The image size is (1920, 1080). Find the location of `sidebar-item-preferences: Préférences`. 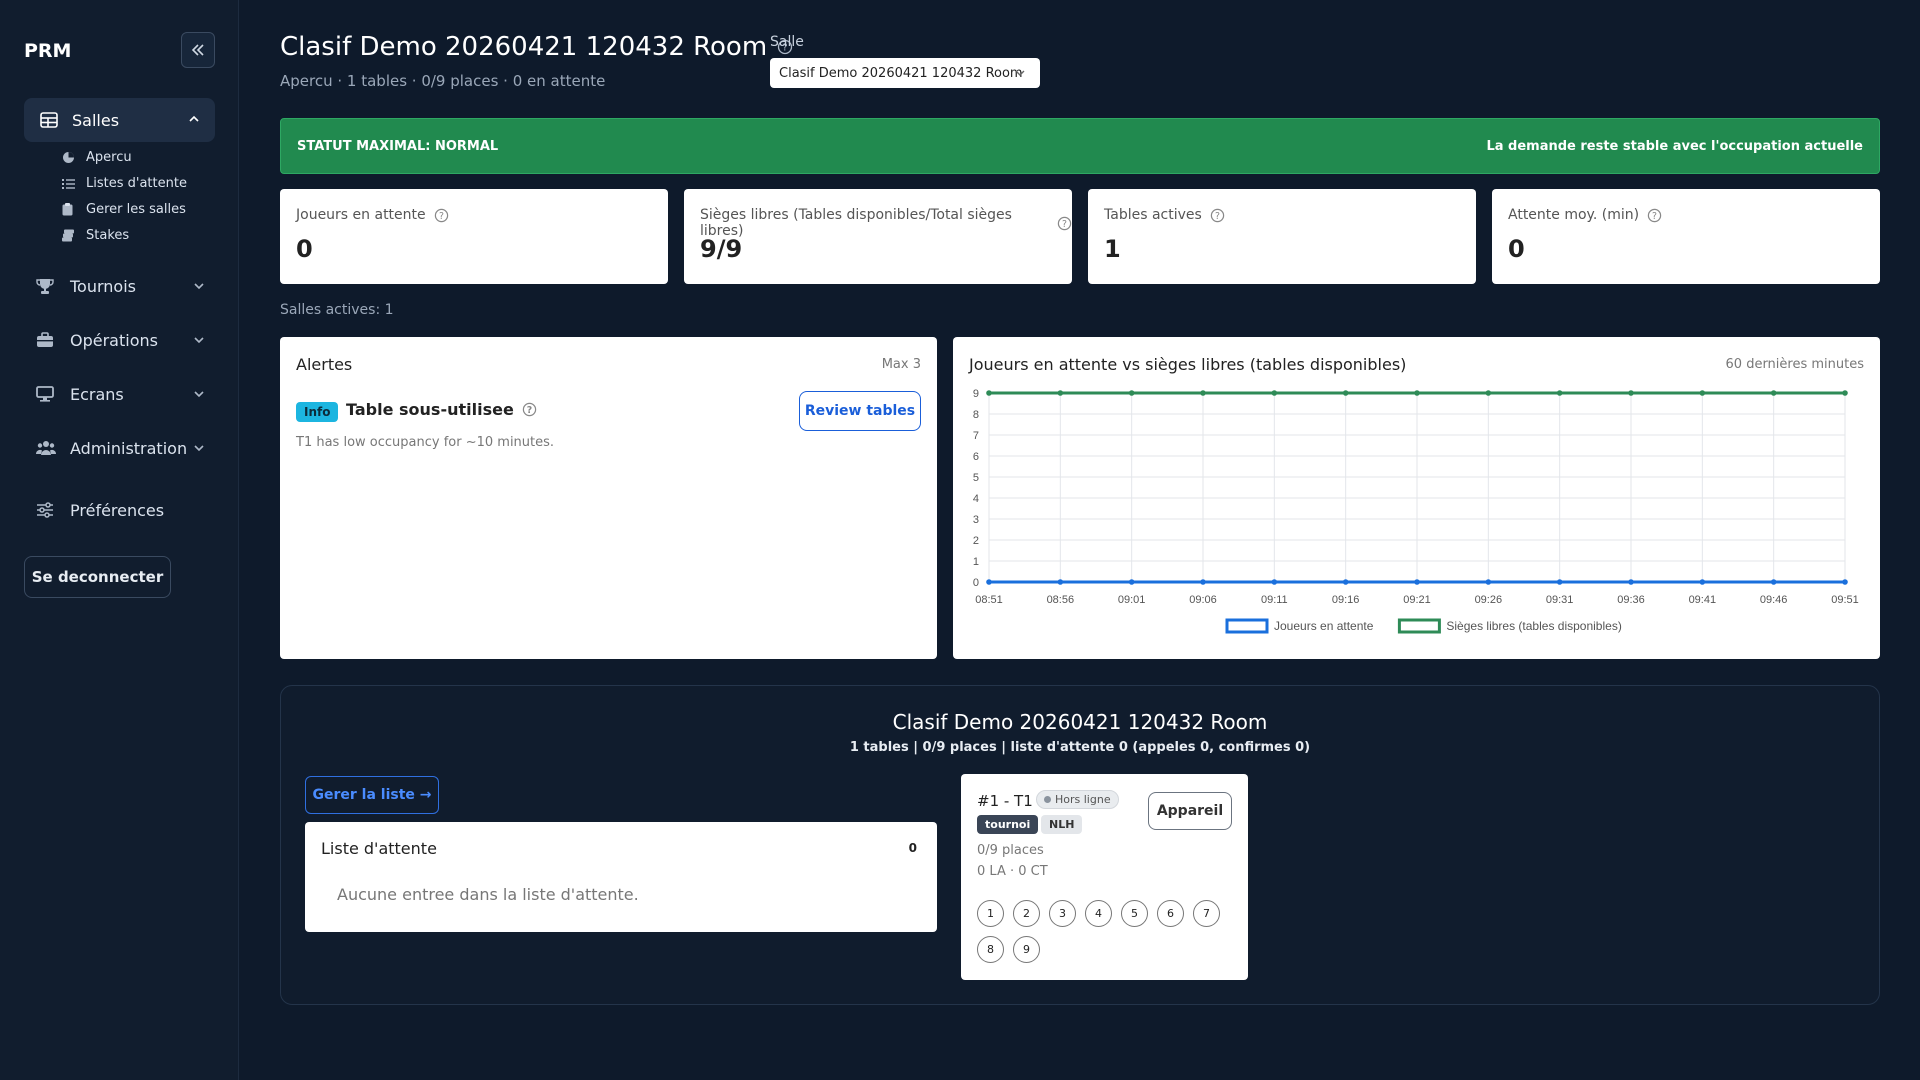

sidebar-item-preferences: Préférences is located at coordinates (121, 510).